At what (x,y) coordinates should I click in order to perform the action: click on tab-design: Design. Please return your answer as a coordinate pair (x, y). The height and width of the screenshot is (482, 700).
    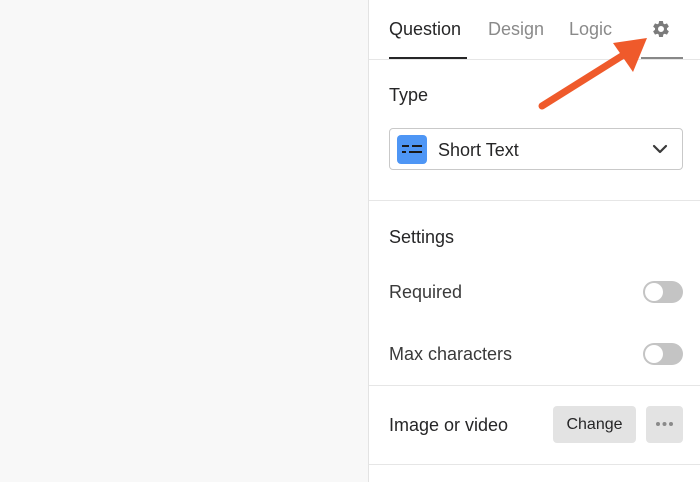
    Looking at the image, I should click on (516, 29).